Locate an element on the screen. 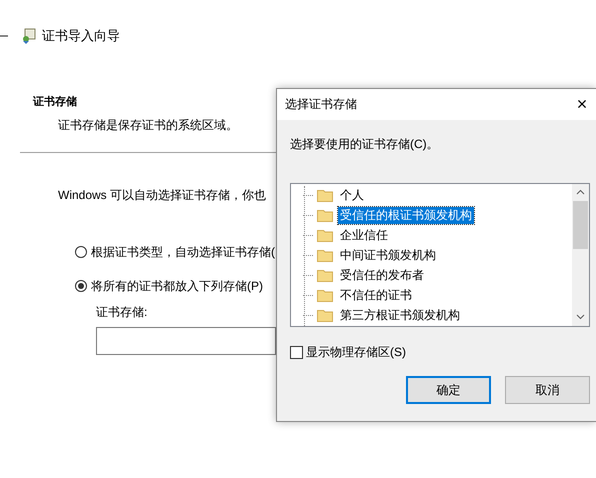 This screenshot has height=478, width=596. field-label: 证书存储: is located at coordinates (122, 312).